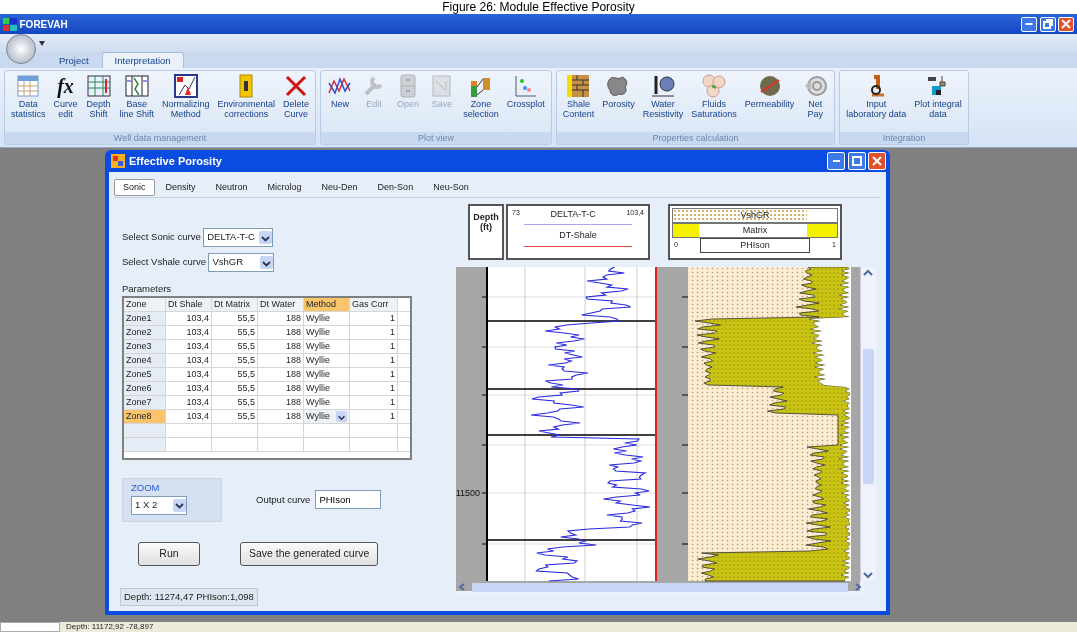 This screenshot has height=632, width=1077. I want to click on tab: Neu-Son, so click(451, 187).